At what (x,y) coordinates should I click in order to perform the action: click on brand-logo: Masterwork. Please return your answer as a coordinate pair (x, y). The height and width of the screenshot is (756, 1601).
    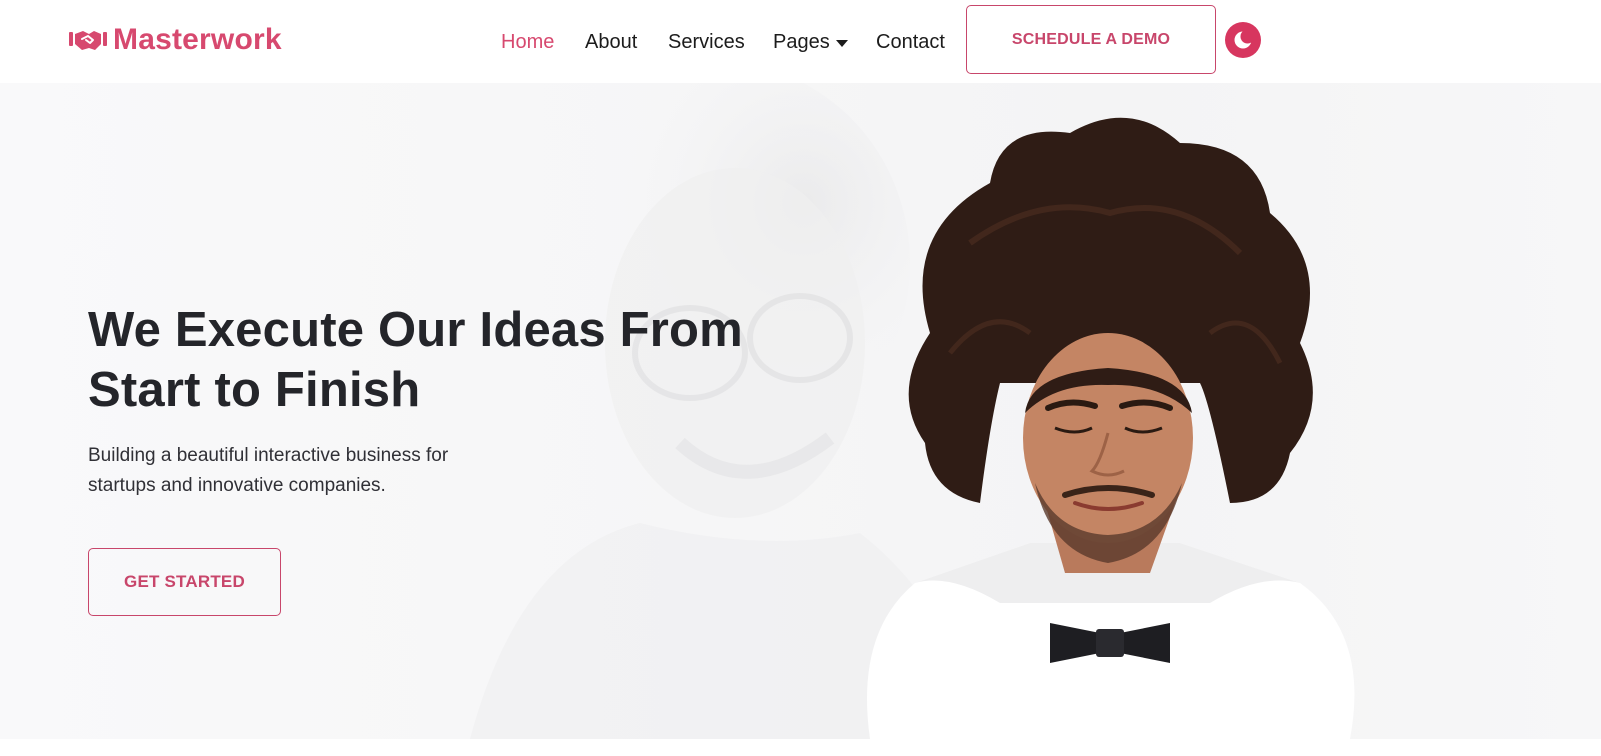
    Looking at the image, I should click on (175, 40).